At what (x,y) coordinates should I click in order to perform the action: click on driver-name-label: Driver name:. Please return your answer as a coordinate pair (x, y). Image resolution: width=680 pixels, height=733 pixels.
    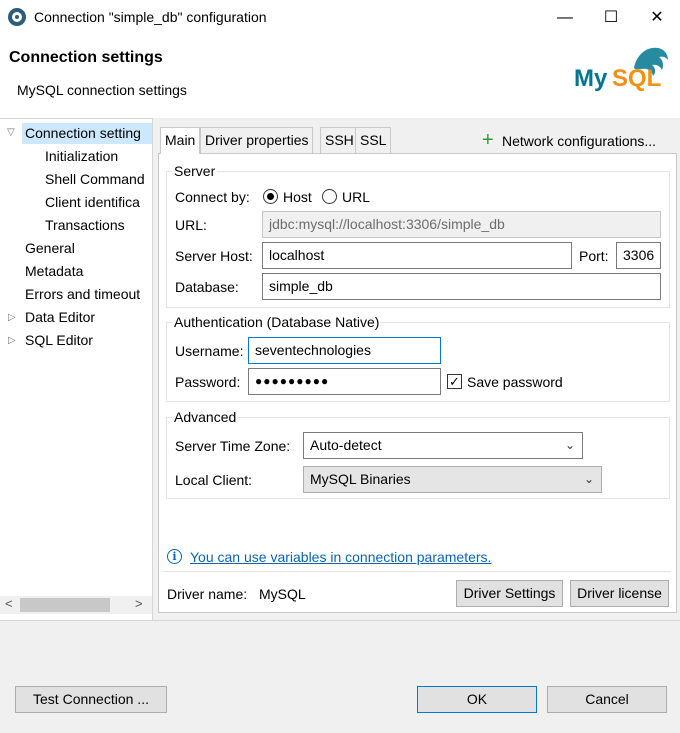
    Looking at the image, I should click on (207, 594).